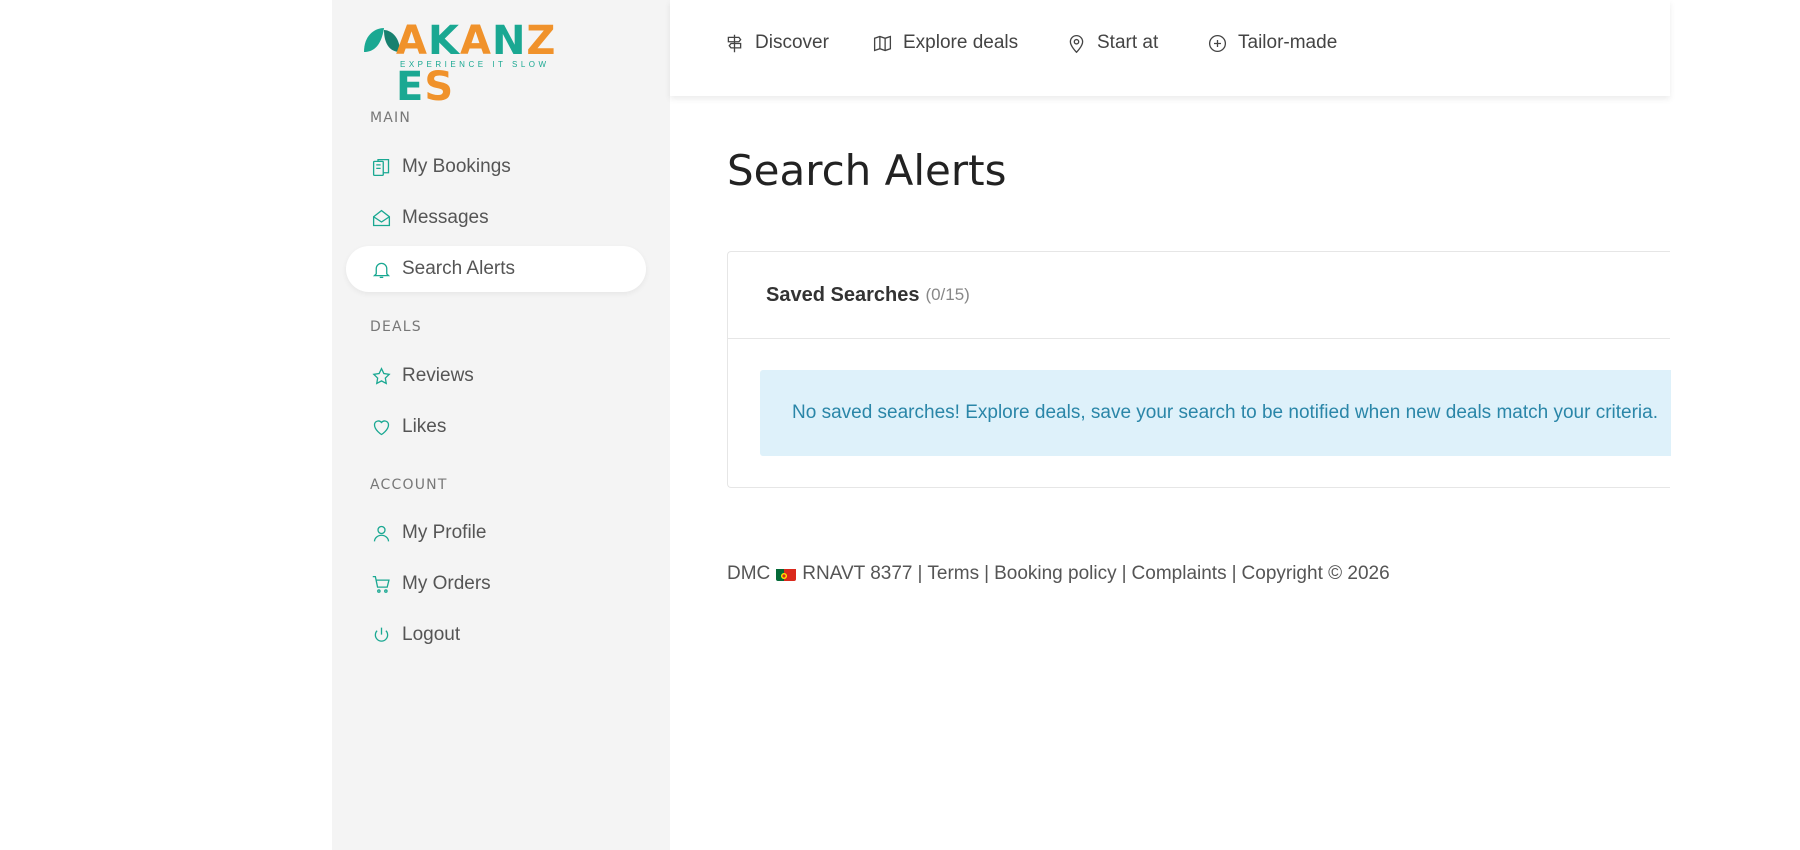  Describe the element at coordinates (882, 43) in the screenshot. I see `map-icon` at that location.